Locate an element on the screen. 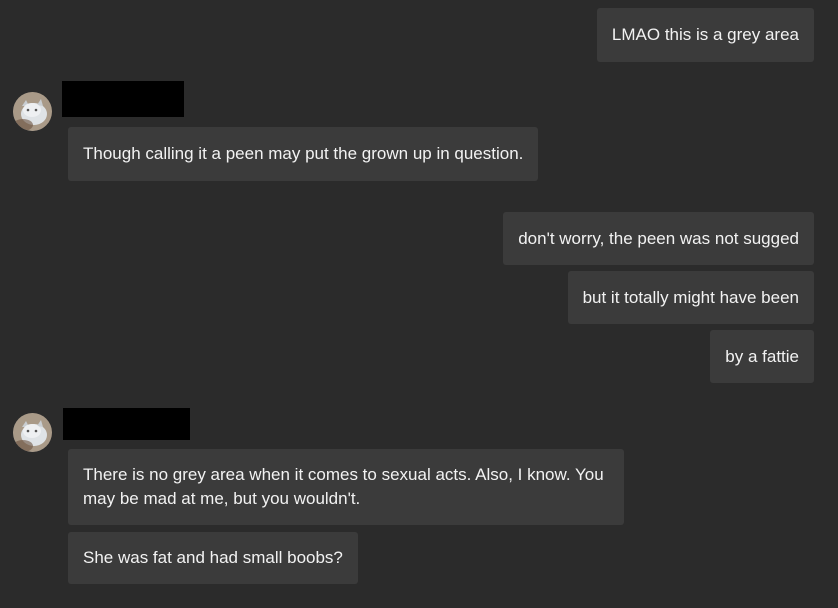 The image size is (838, 608). sent-message: by a fattie is located at coordinates (762, 356).